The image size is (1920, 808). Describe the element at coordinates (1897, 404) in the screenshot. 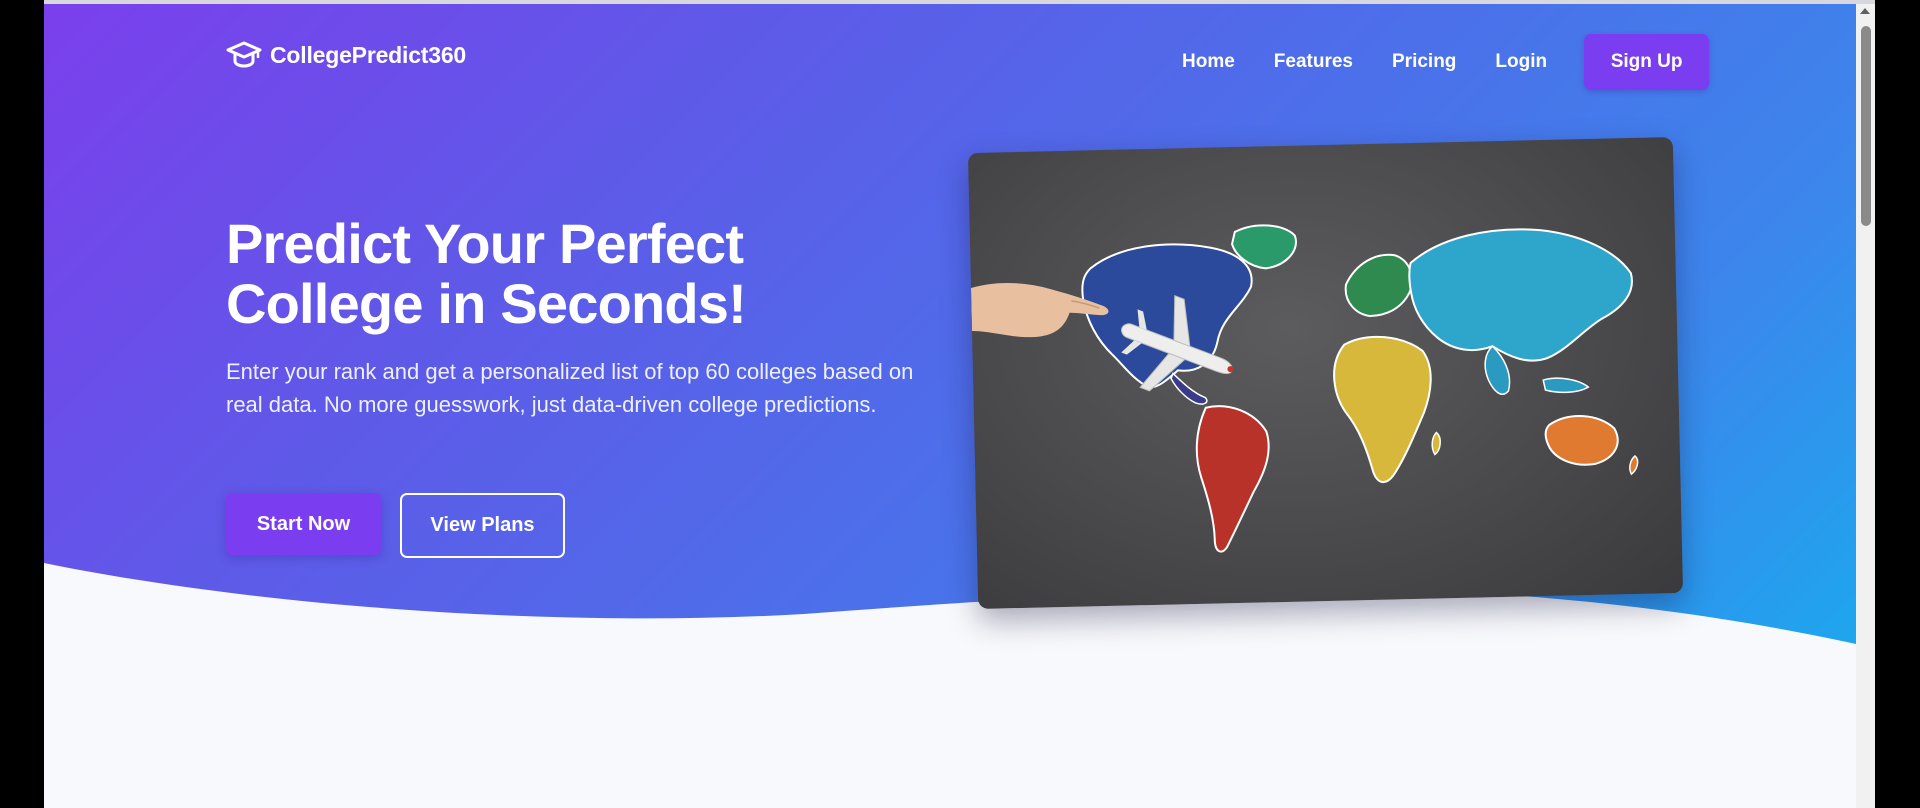

I see `window-right-edge` at that location.